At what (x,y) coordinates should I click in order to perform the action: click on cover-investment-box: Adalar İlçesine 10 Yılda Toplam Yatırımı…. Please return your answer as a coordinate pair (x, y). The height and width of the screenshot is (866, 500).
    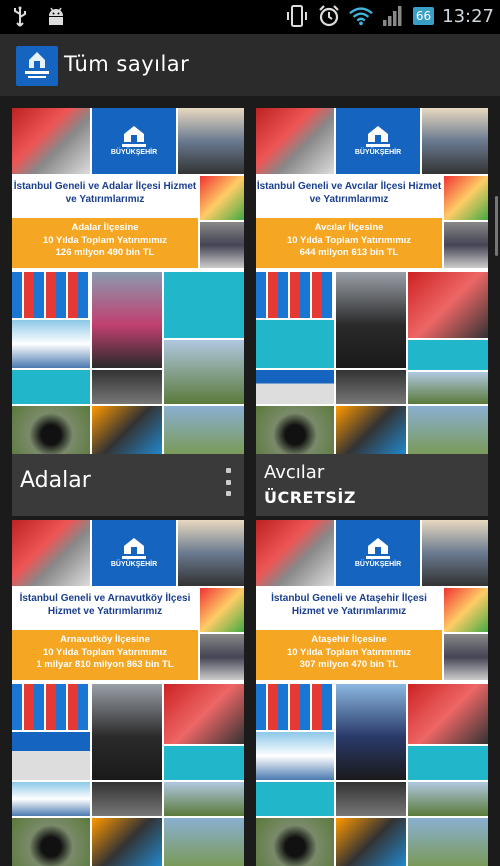
    Looking at the image, I should click on (105, 243).